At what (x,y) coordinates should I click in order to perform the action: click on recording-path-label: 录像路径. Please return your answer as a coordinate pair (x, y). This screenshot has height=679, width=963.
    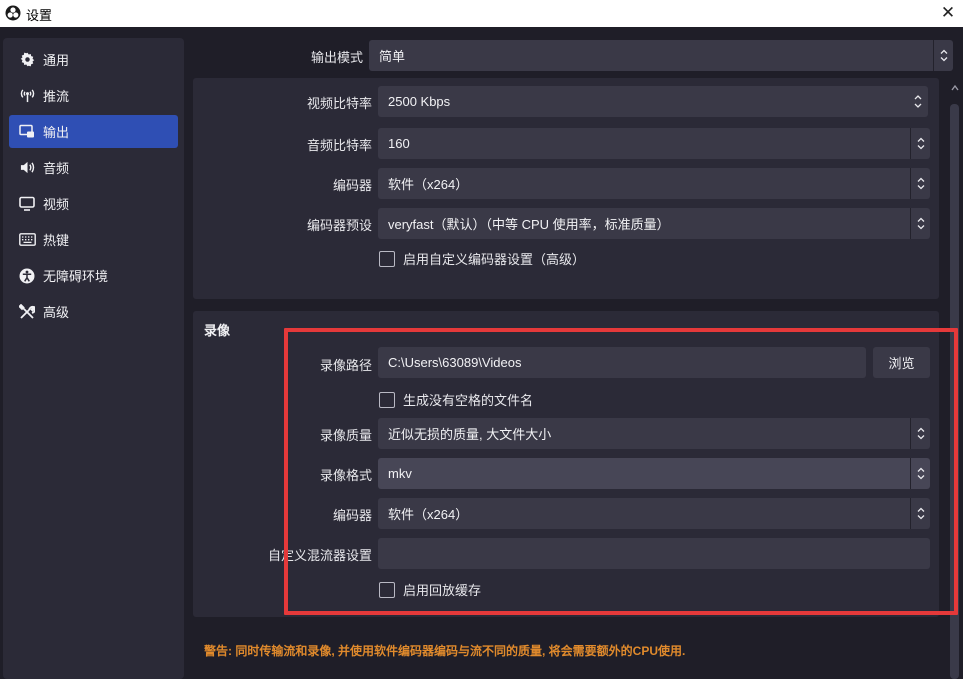
    Looking at the image, I should click on (345, 365).